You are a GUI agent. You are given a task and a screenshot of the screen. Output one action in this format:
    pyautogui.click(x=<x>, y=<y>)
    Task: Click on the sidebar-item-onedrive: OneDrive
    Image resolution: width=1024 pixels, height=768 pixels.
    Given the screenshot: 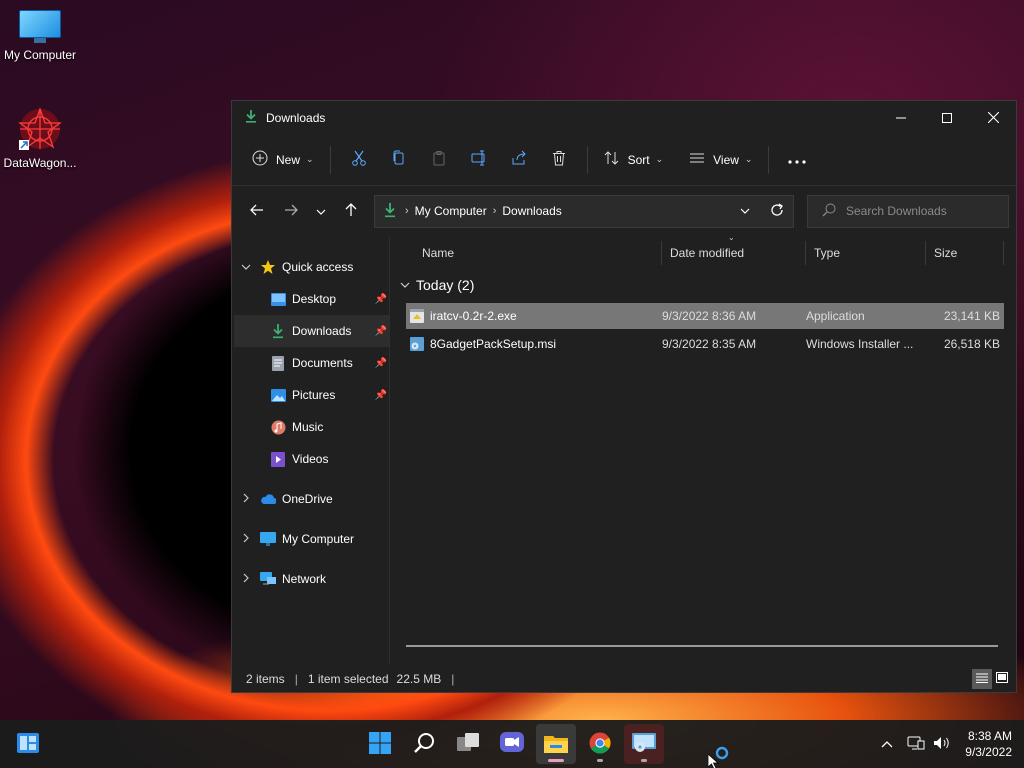 What is the action you would take?
    pyautogui.click(x=310, y=499)
    